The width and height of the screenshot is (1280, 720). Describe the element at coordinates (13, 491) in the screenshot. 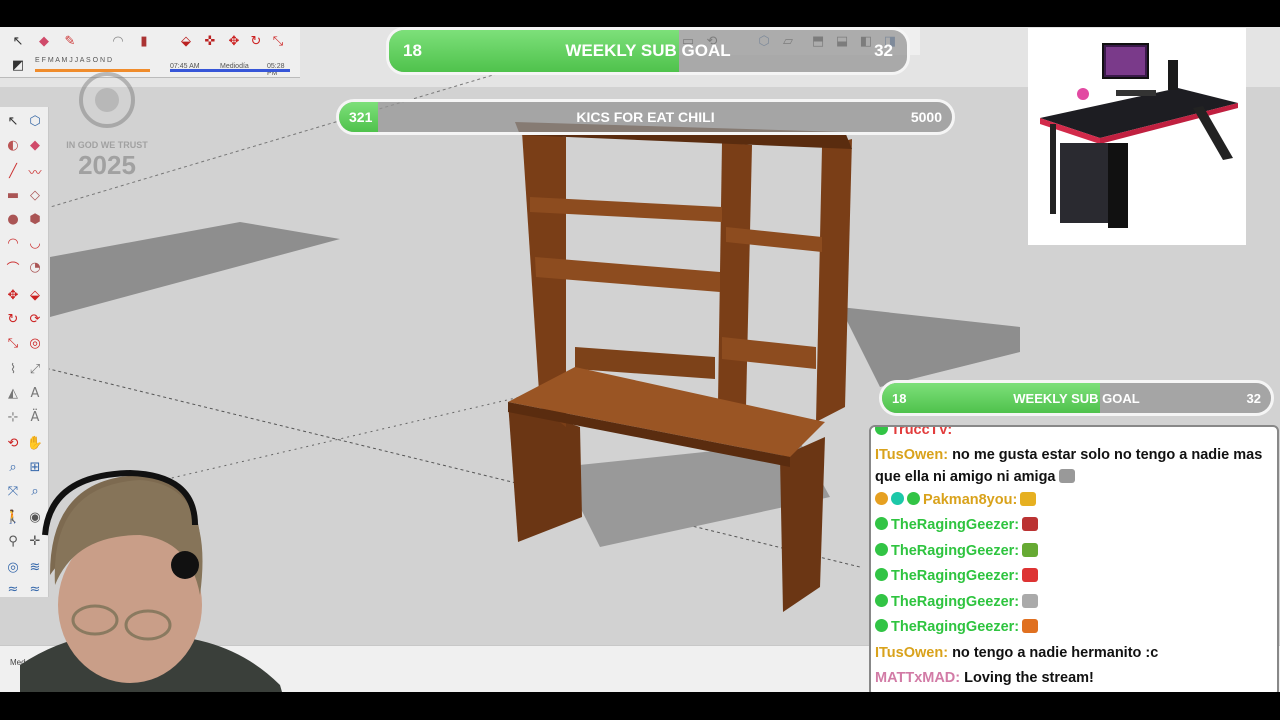

I see `zoom-extents-tool-icon: ⤧` at that location.